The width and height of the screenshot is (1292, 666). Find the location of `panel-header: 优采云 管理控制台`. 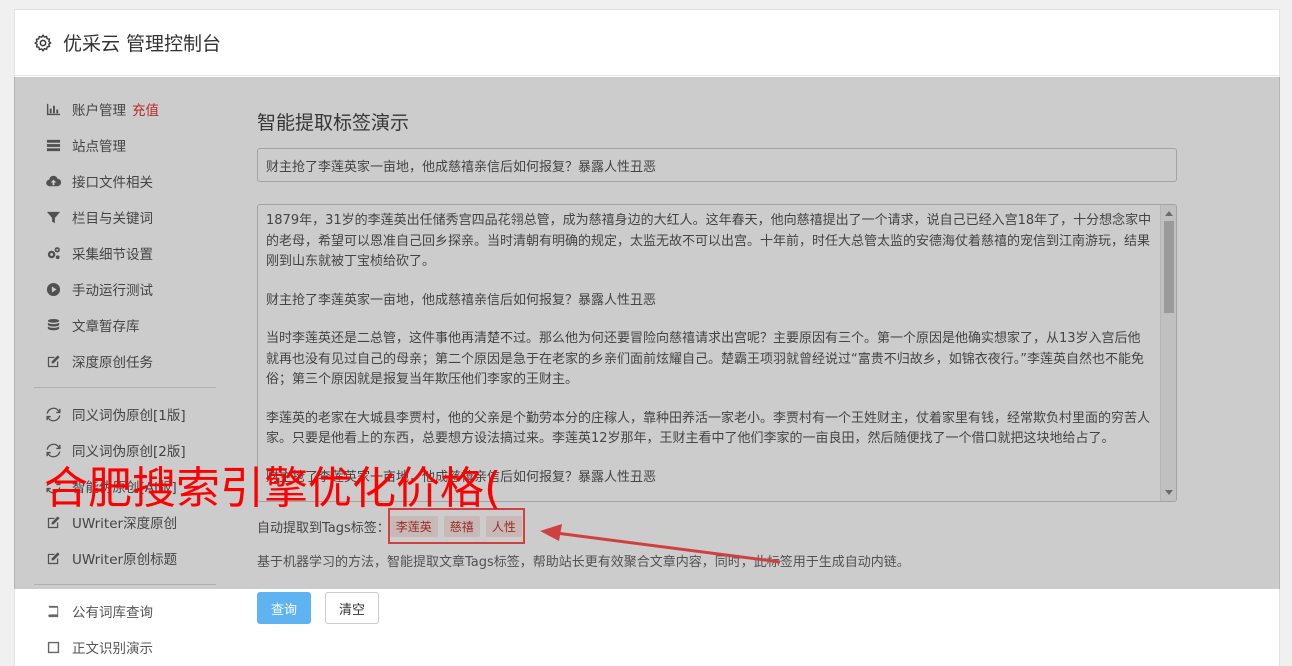

panel-header: 优采云 管理控制台 is located at coordinates (647, 43).